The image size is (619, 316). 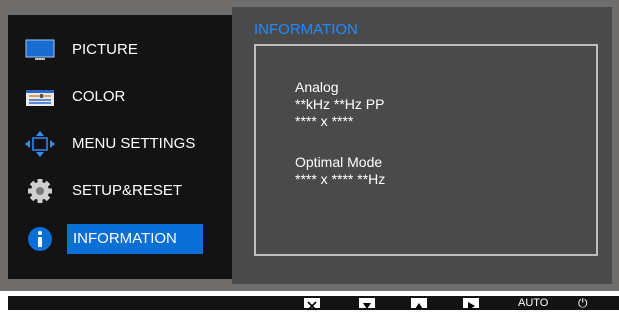 What do you see at coordinates (324, 121) in the screenshot?
I see `resolution: **** x ****` at bounding box center [324, 121].